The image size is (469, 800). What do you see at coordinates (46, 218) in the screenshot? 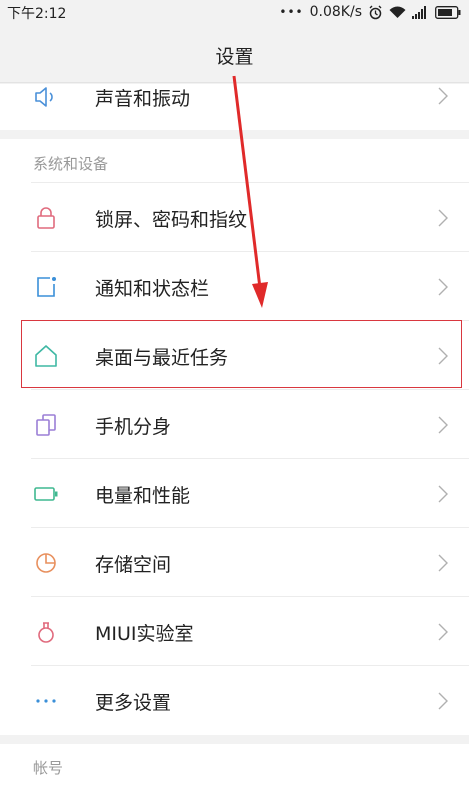
I see `lock-icon` at bounding box center [46, 218].